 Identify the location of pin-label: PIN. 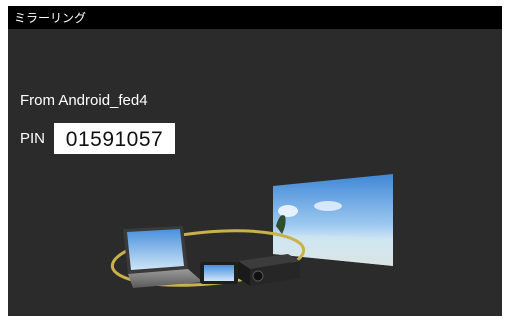
(33, 138).